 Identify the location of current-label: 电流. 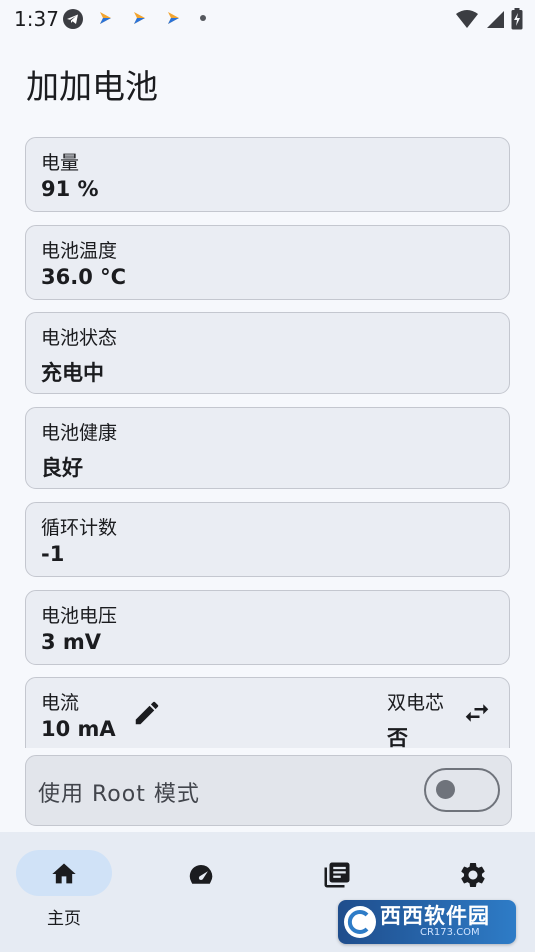
(60, 703).